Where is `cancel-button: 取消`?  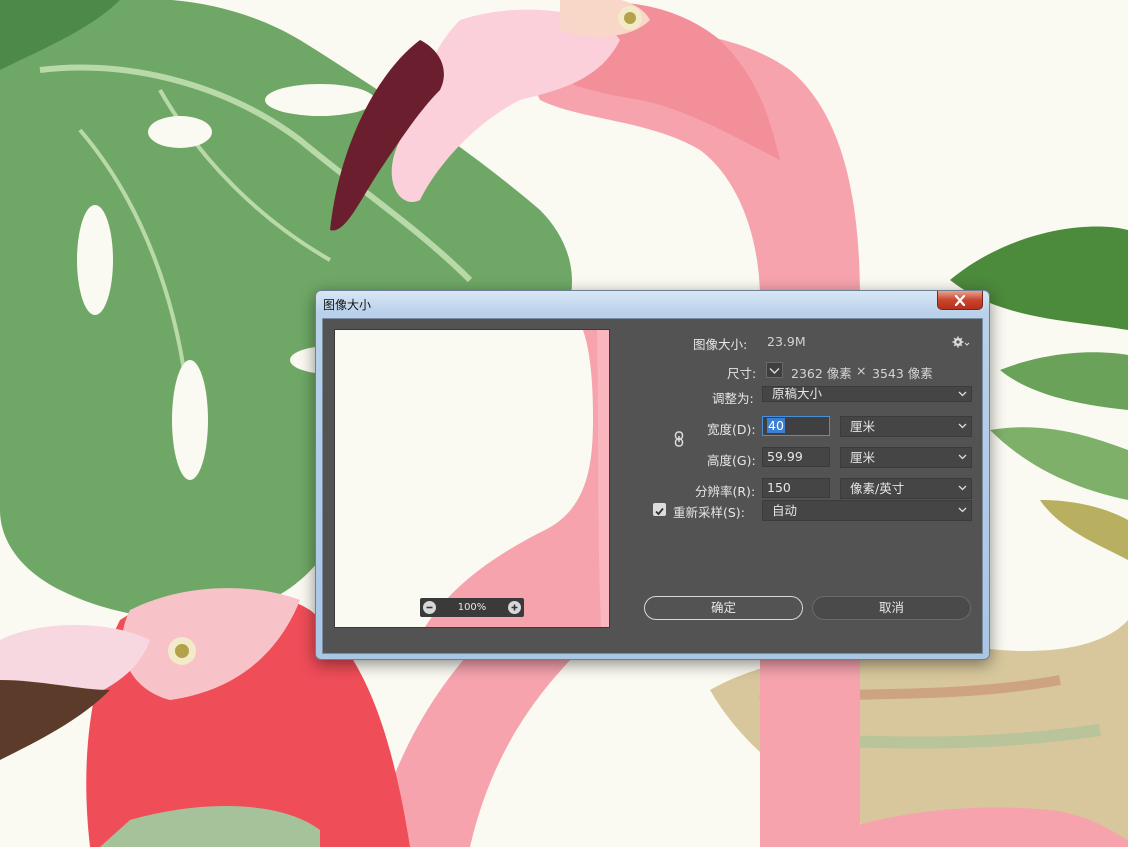 cancel-button: 取消 is located at coordinates (891, 608).